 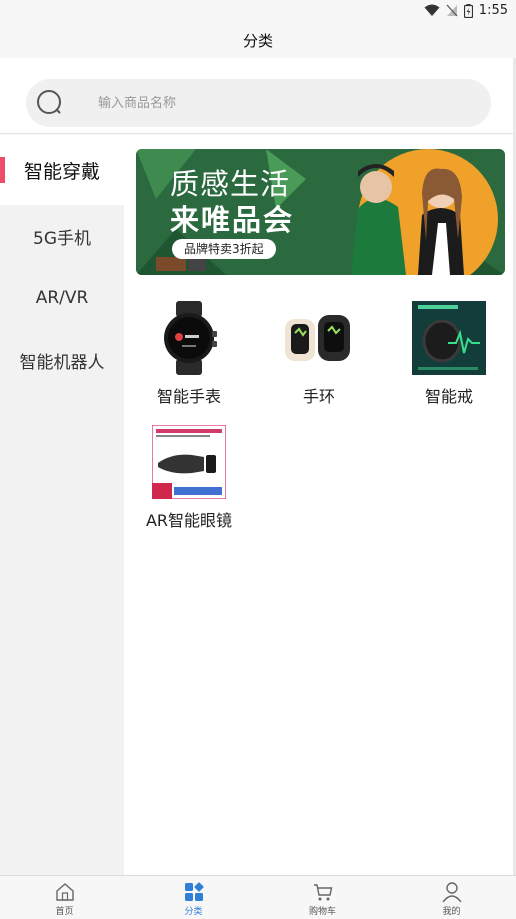 I want to click on battery-icon, so click(x=468, y=10).